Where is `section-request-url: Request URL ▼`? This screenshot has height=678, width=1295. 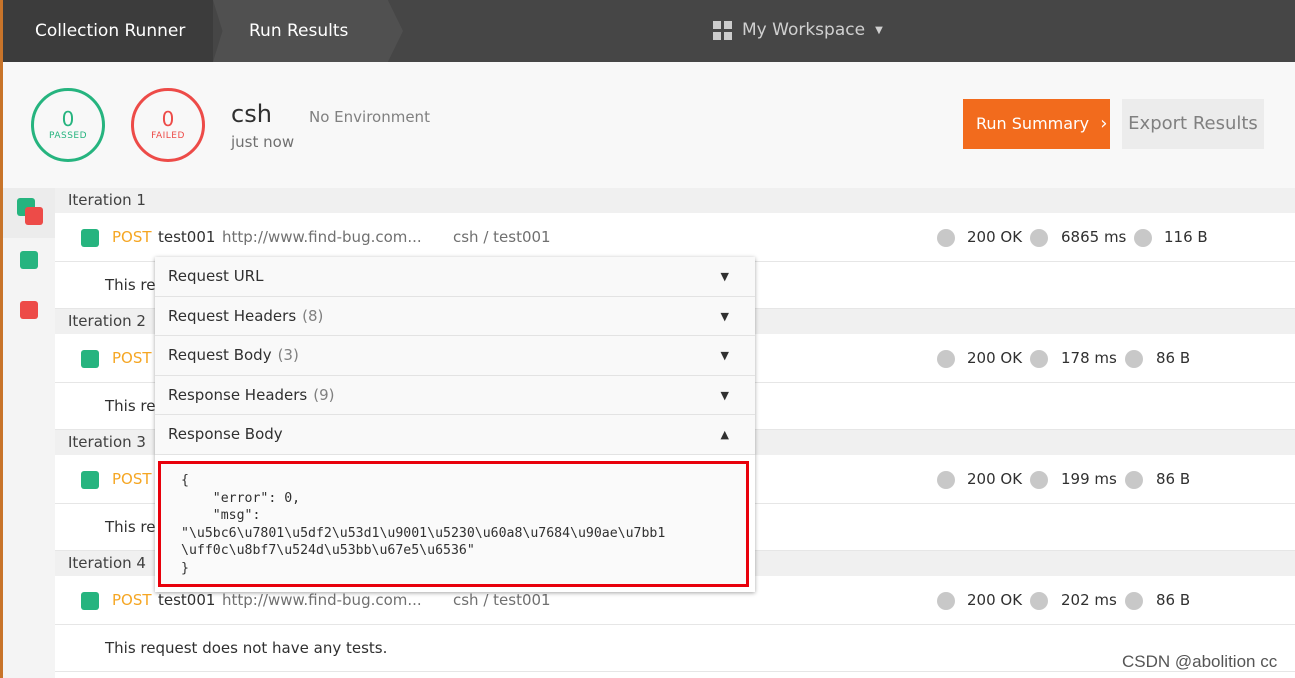
section-request-url: Request URL ▼ is located at coordinates (455, 277).